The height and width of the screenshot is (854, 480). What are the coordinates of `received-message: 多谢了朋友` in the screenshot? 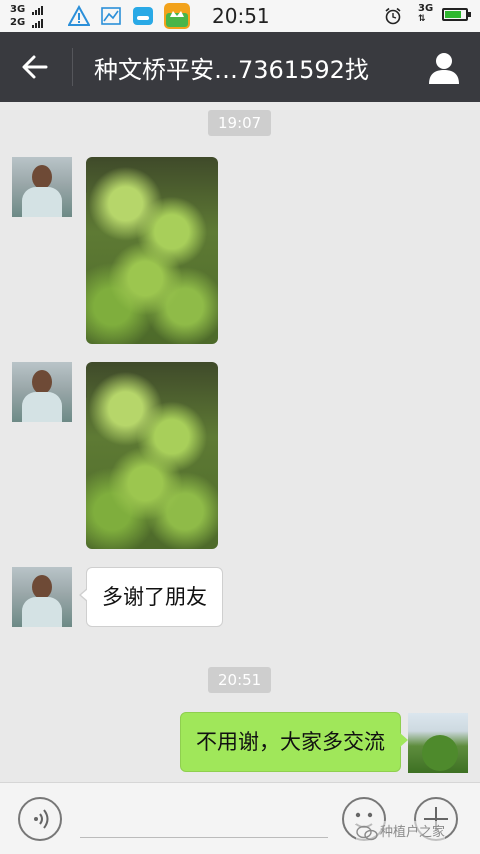 It's located at (151, 597).